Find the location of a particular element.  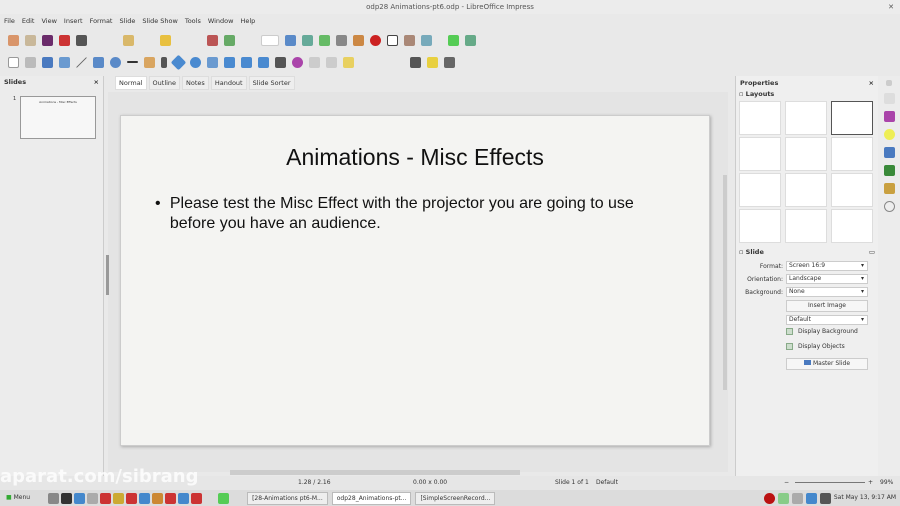

zoom-slider is located at coordinates (830, 482).